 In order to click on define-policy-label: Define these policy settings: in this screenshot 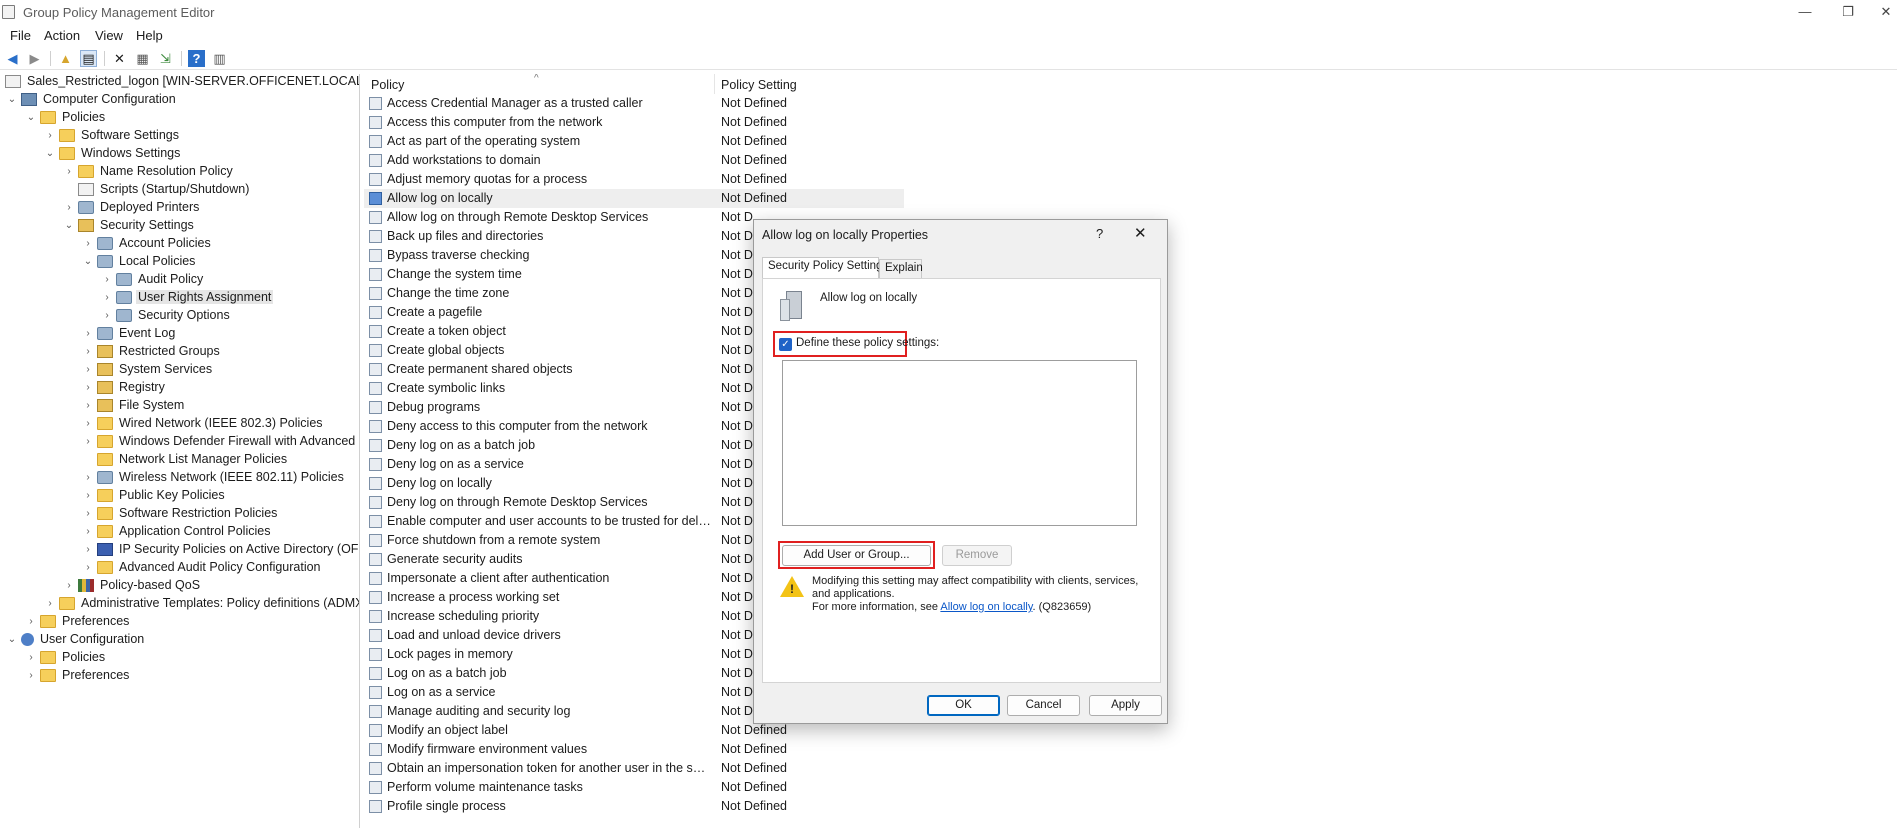, I will do `click(867, 343)`.